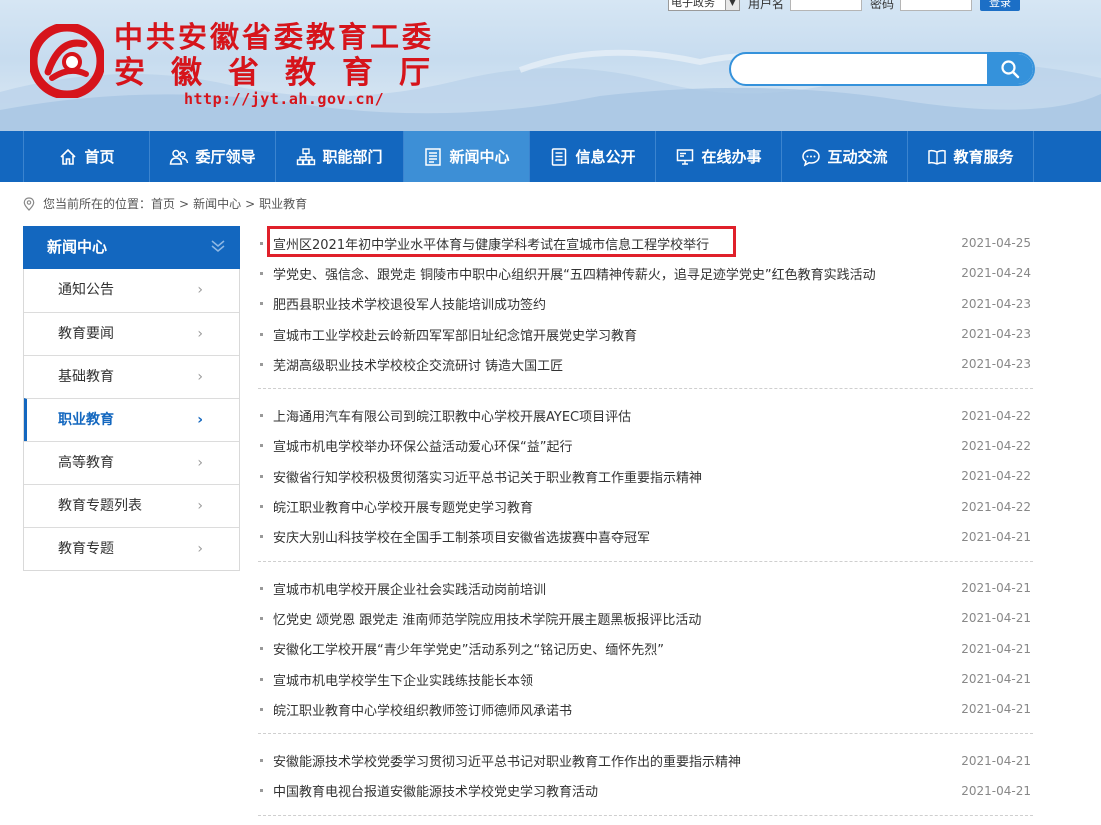 The height and width of the screenshot is (825, 1101). I want to click on news-date: 2021-04-25, so click(996, 243).